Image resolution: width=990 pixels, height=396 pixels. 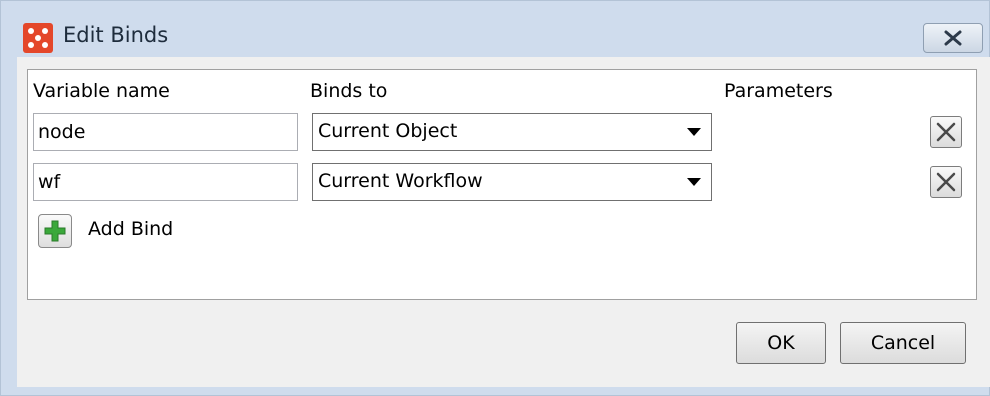 What do you see at coordinates (116, 35) in the screenshot?
I see `window-title: Edit Binds` at bounding box center [116, 35].